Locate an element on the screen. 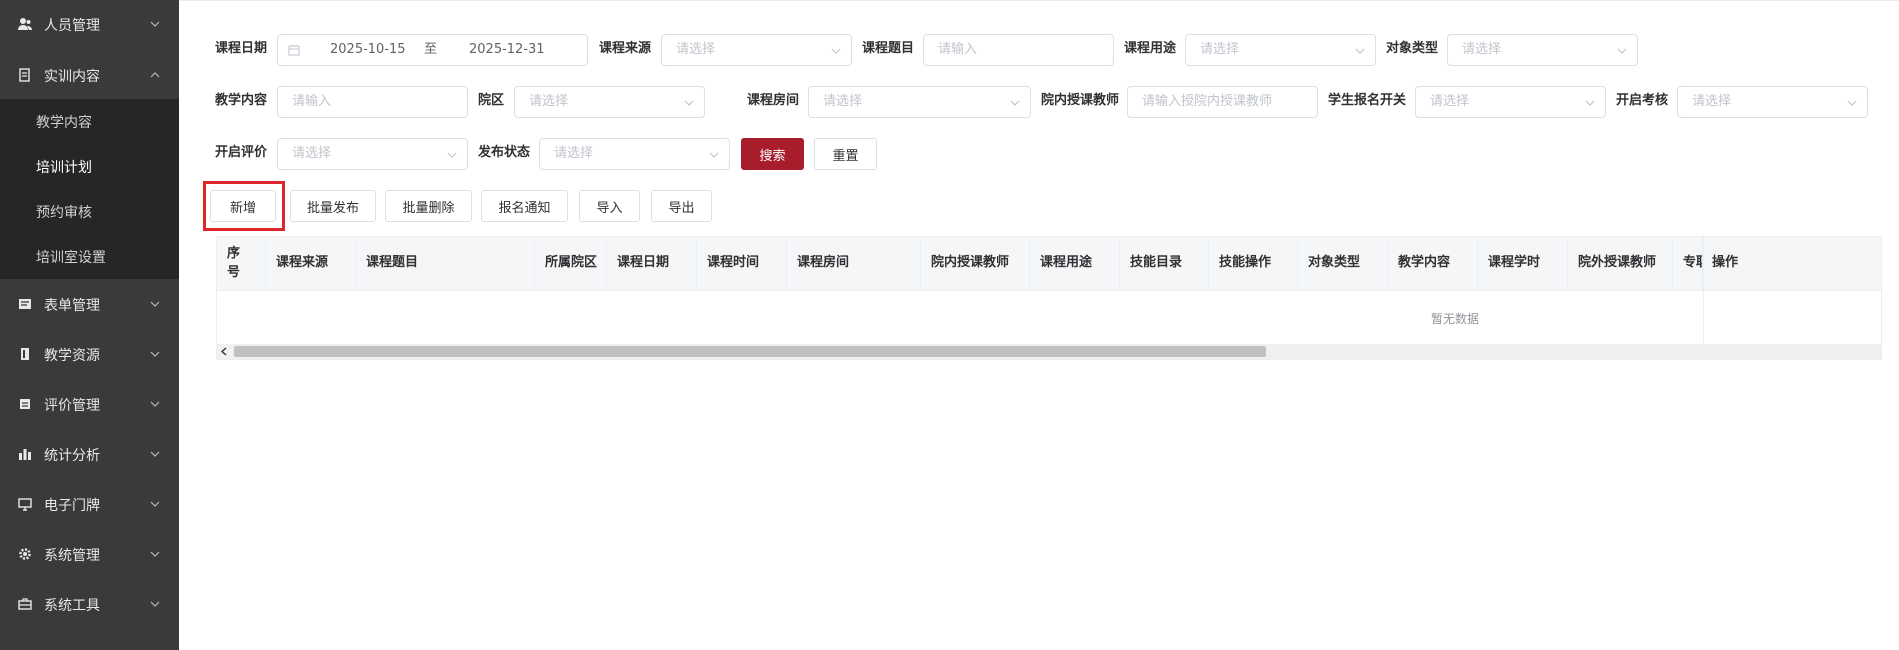 The height and width of the screenshot is (650, 1899). monitor-icon is located at coordinates (25, 504).